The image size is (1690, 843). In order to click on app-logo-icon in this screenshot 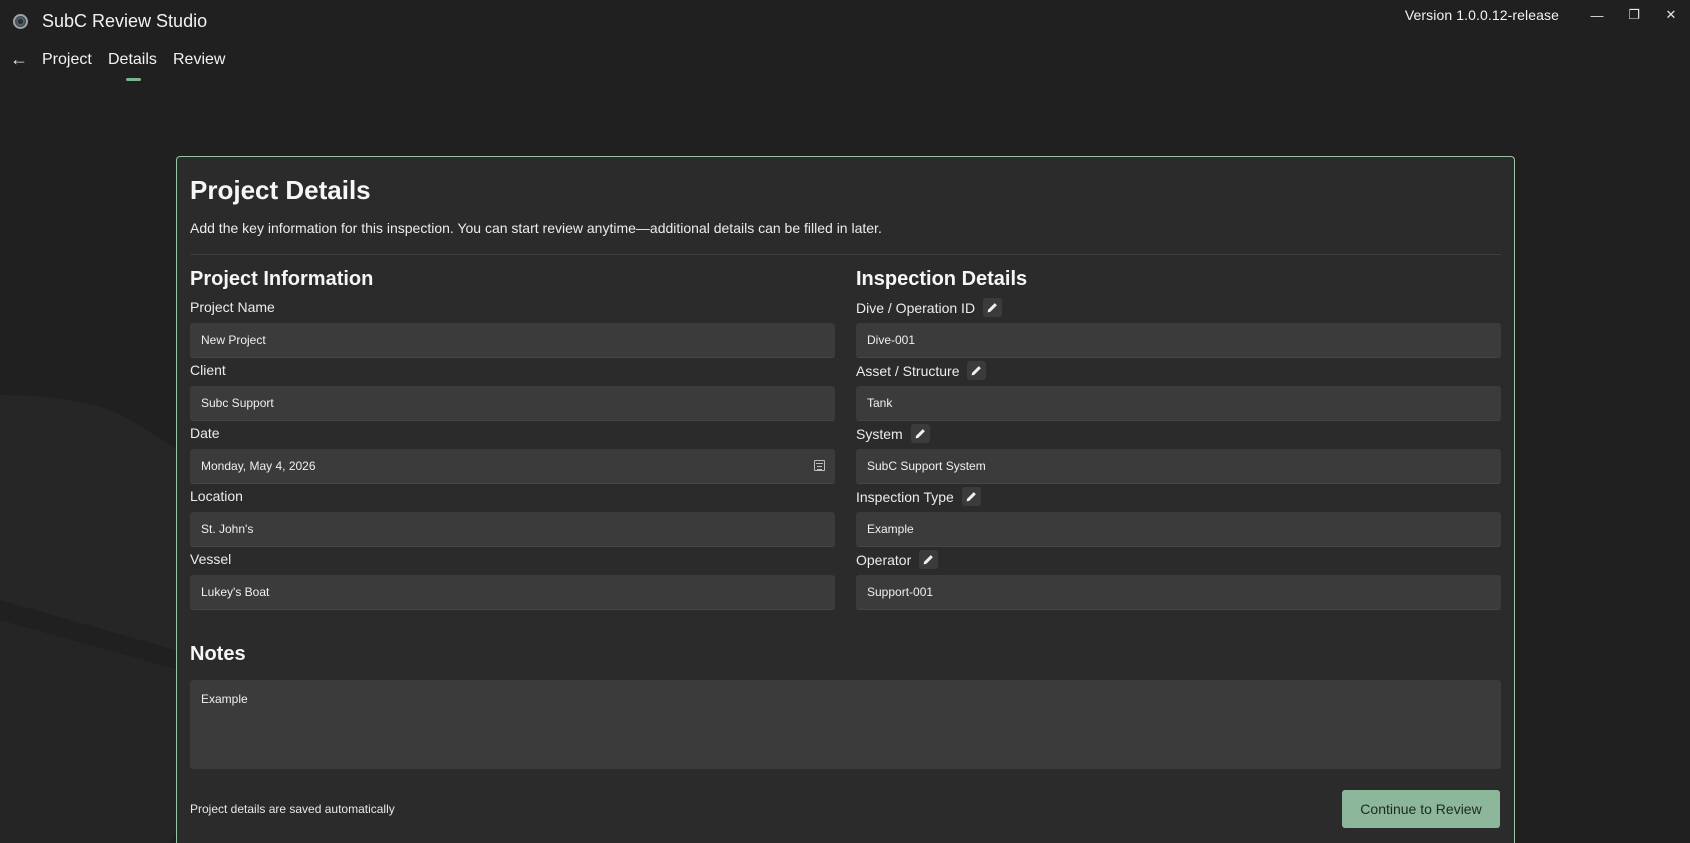, I will do `click(20, 21)`.